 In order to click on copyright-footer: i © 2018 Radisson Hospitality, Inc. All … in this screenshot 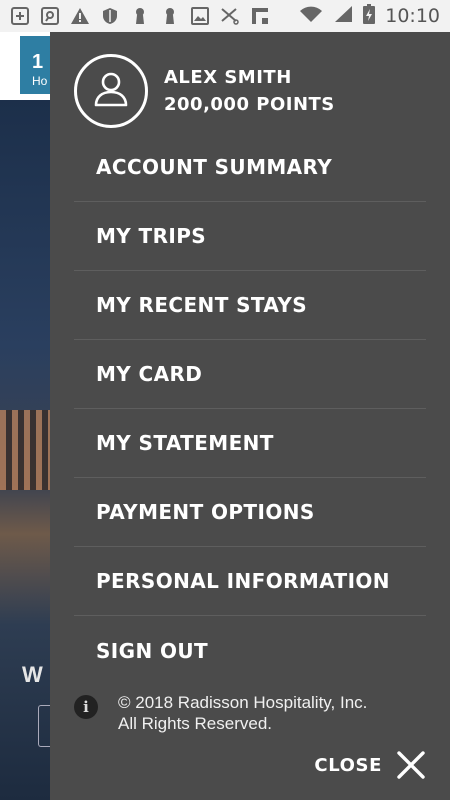, I will do `click(220, 713)`.